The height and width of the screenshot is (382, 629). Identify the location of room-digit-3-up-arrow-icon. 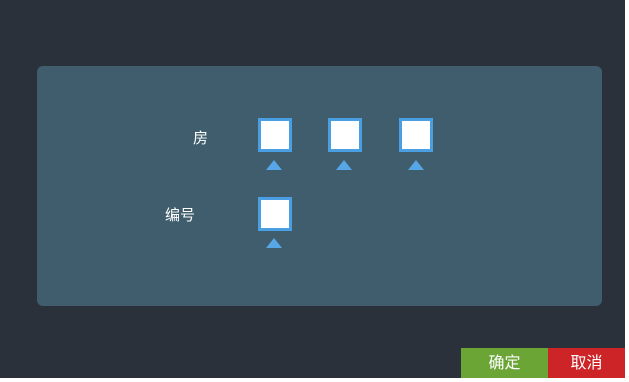
(416, 165).